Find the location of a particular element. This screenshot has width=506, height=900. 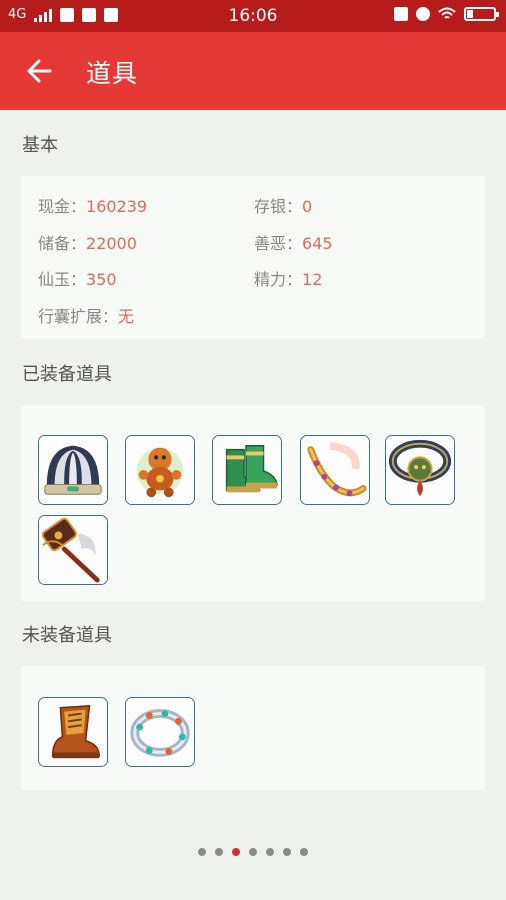

wifi-icon is located at coordinates (447, 13).